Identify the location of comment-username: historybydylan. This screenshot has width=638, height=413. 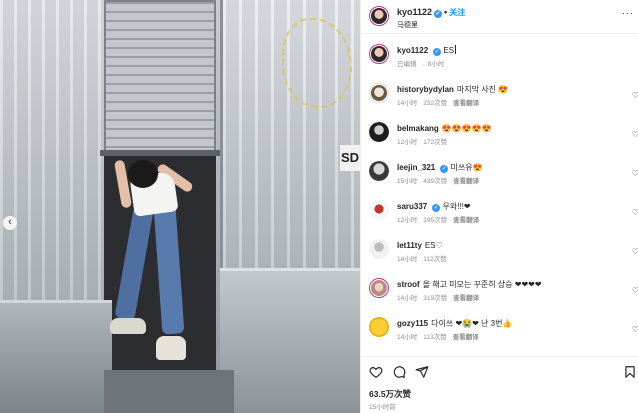
(425, 89).